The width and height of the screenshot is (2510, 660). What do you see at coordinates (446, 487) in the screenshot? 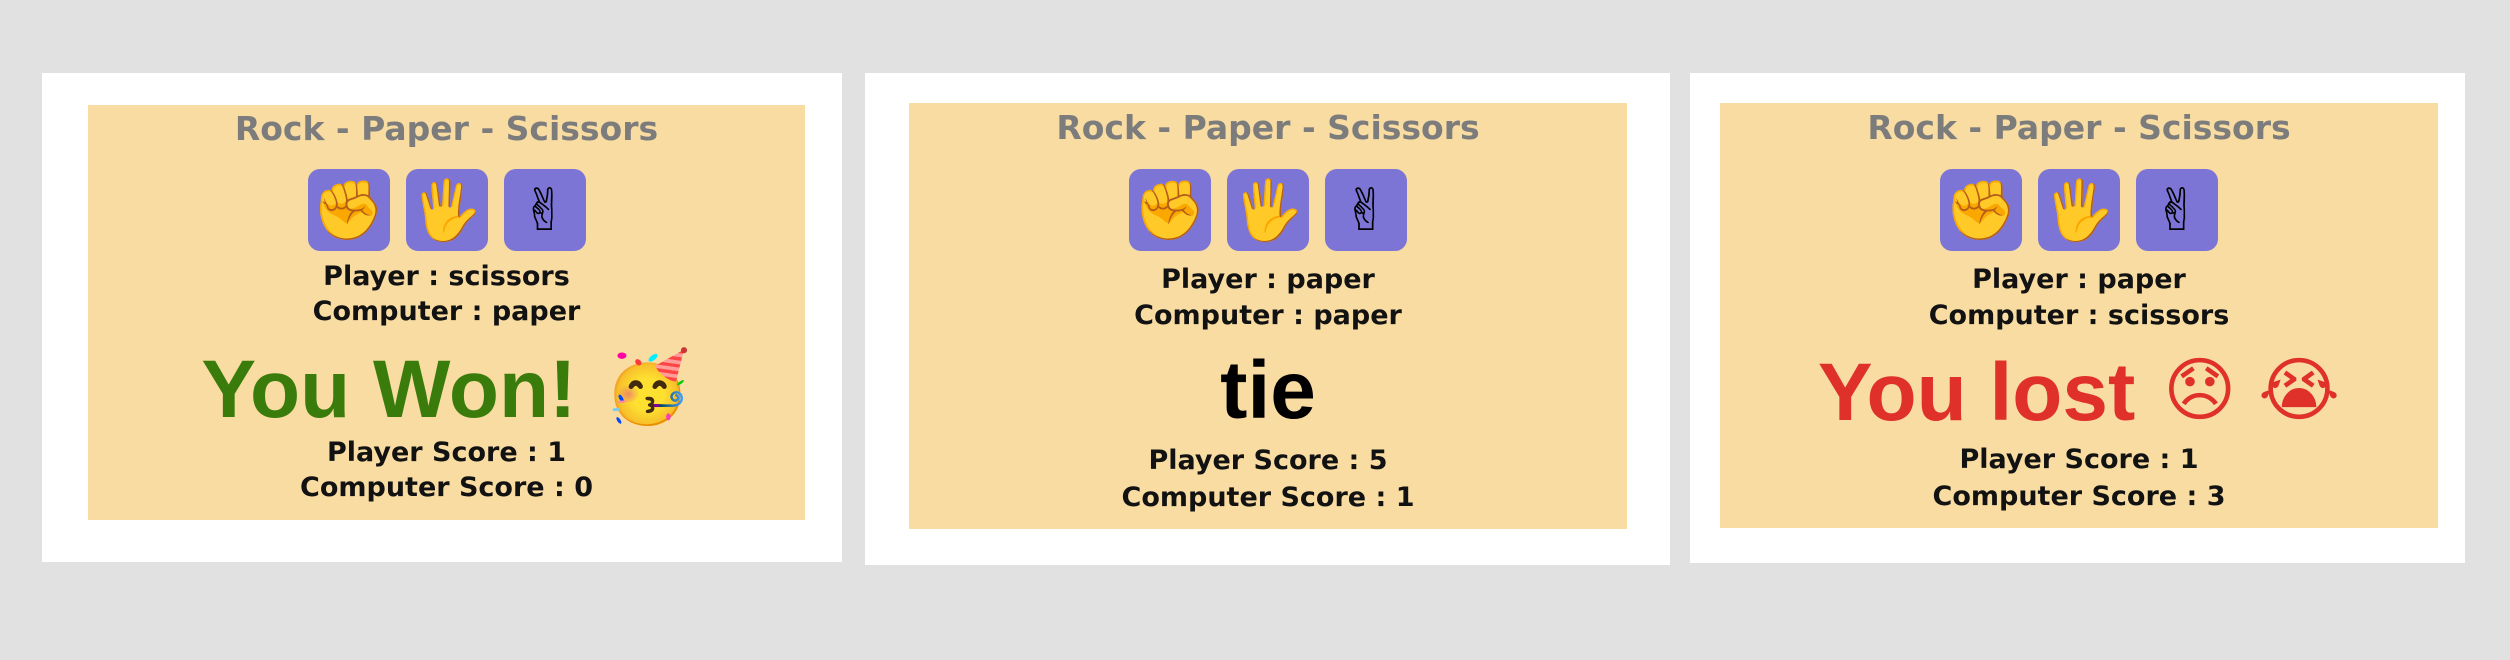
I see `computer-score: Computer Score : 0` at bounding box center [446, 487].